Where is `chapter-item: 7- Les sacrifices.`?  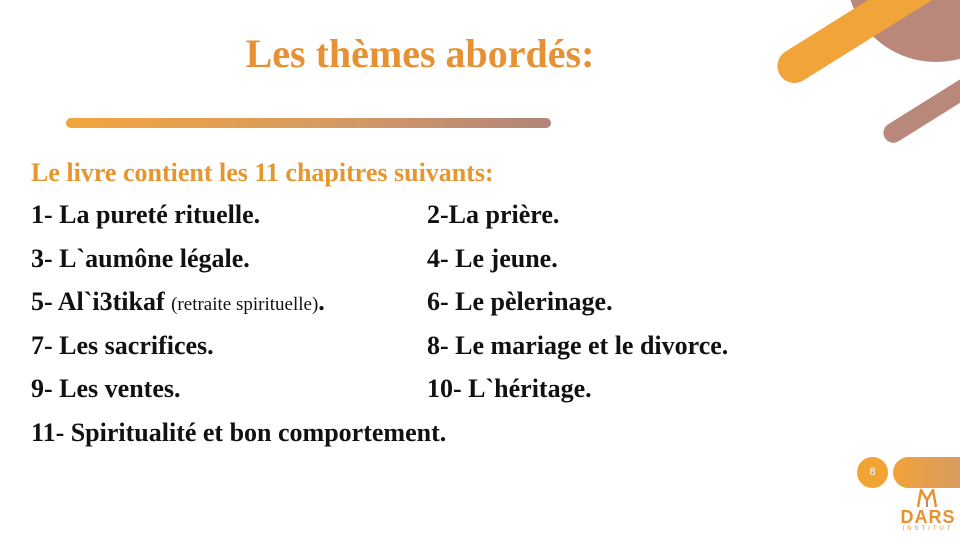
chapter-item: 7- Les sacrifices. is located at coordinates (122, 345).